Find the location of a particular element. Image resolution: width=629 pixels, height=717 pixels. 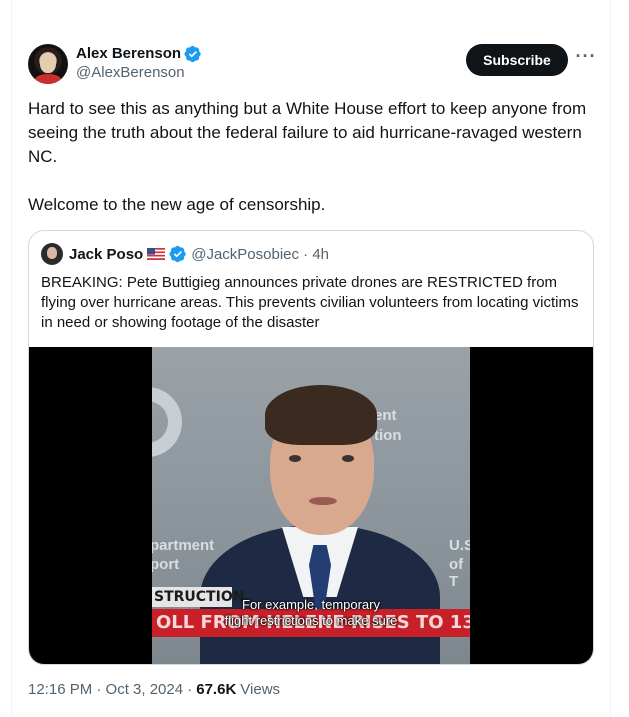

avatar-face is located at coordinates (48, 63).